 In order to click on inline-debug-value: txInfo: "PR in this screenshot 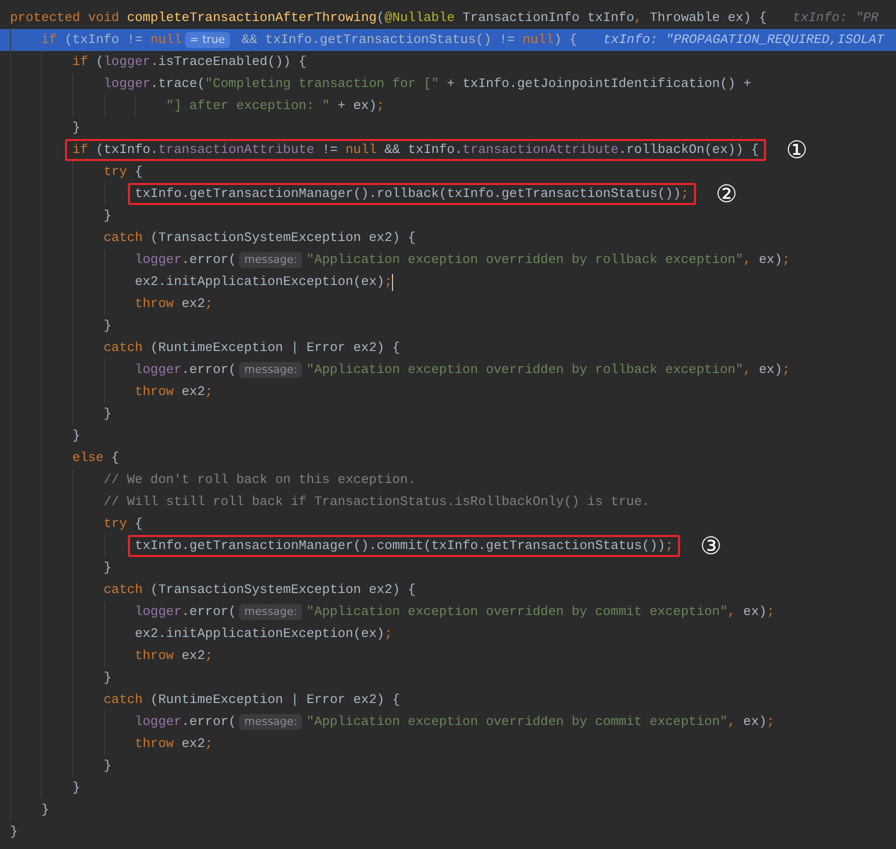, I will do `click(835, 18)`.